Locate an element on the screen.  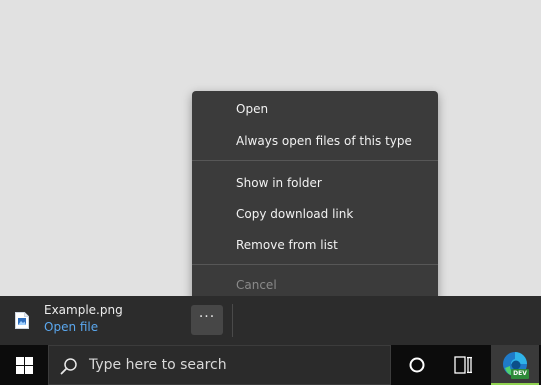
windows-taskbar: Type here to search DEV is located at coordinates (270, 365).